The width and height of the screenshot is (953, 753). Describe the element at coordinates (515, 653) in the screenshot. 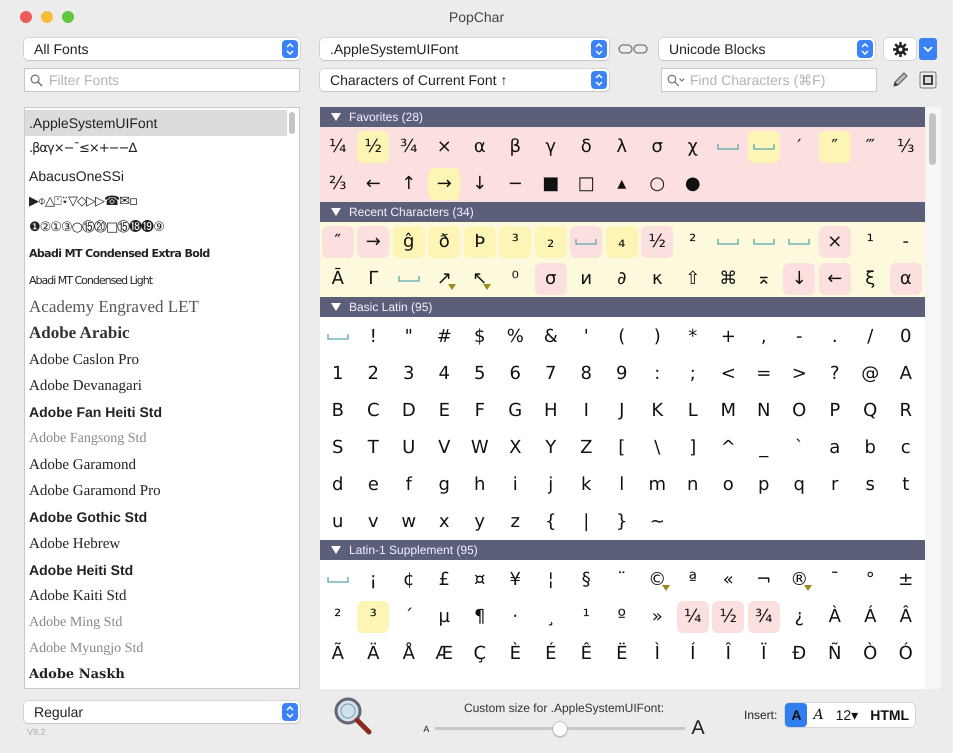

I see `character-cell: È` at that location.